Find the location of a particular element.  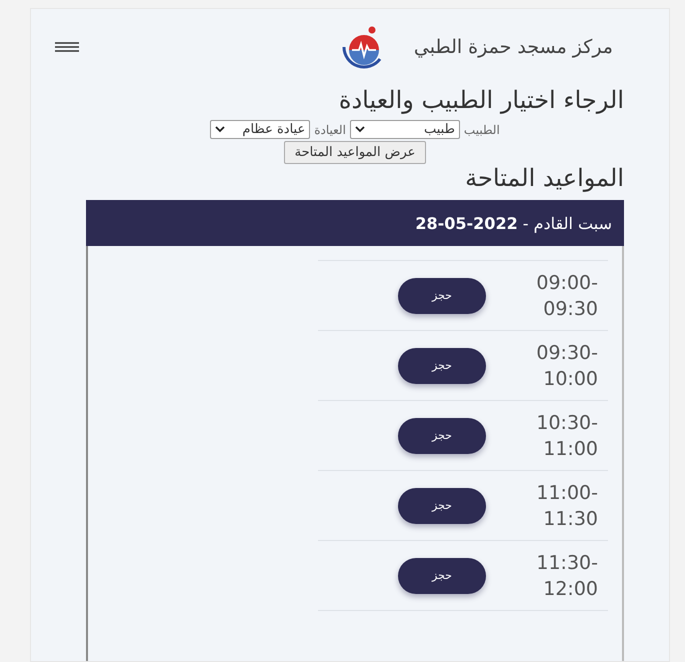

appointments-heading: المواعيد المتاحة is located at coordinates (544, 178).